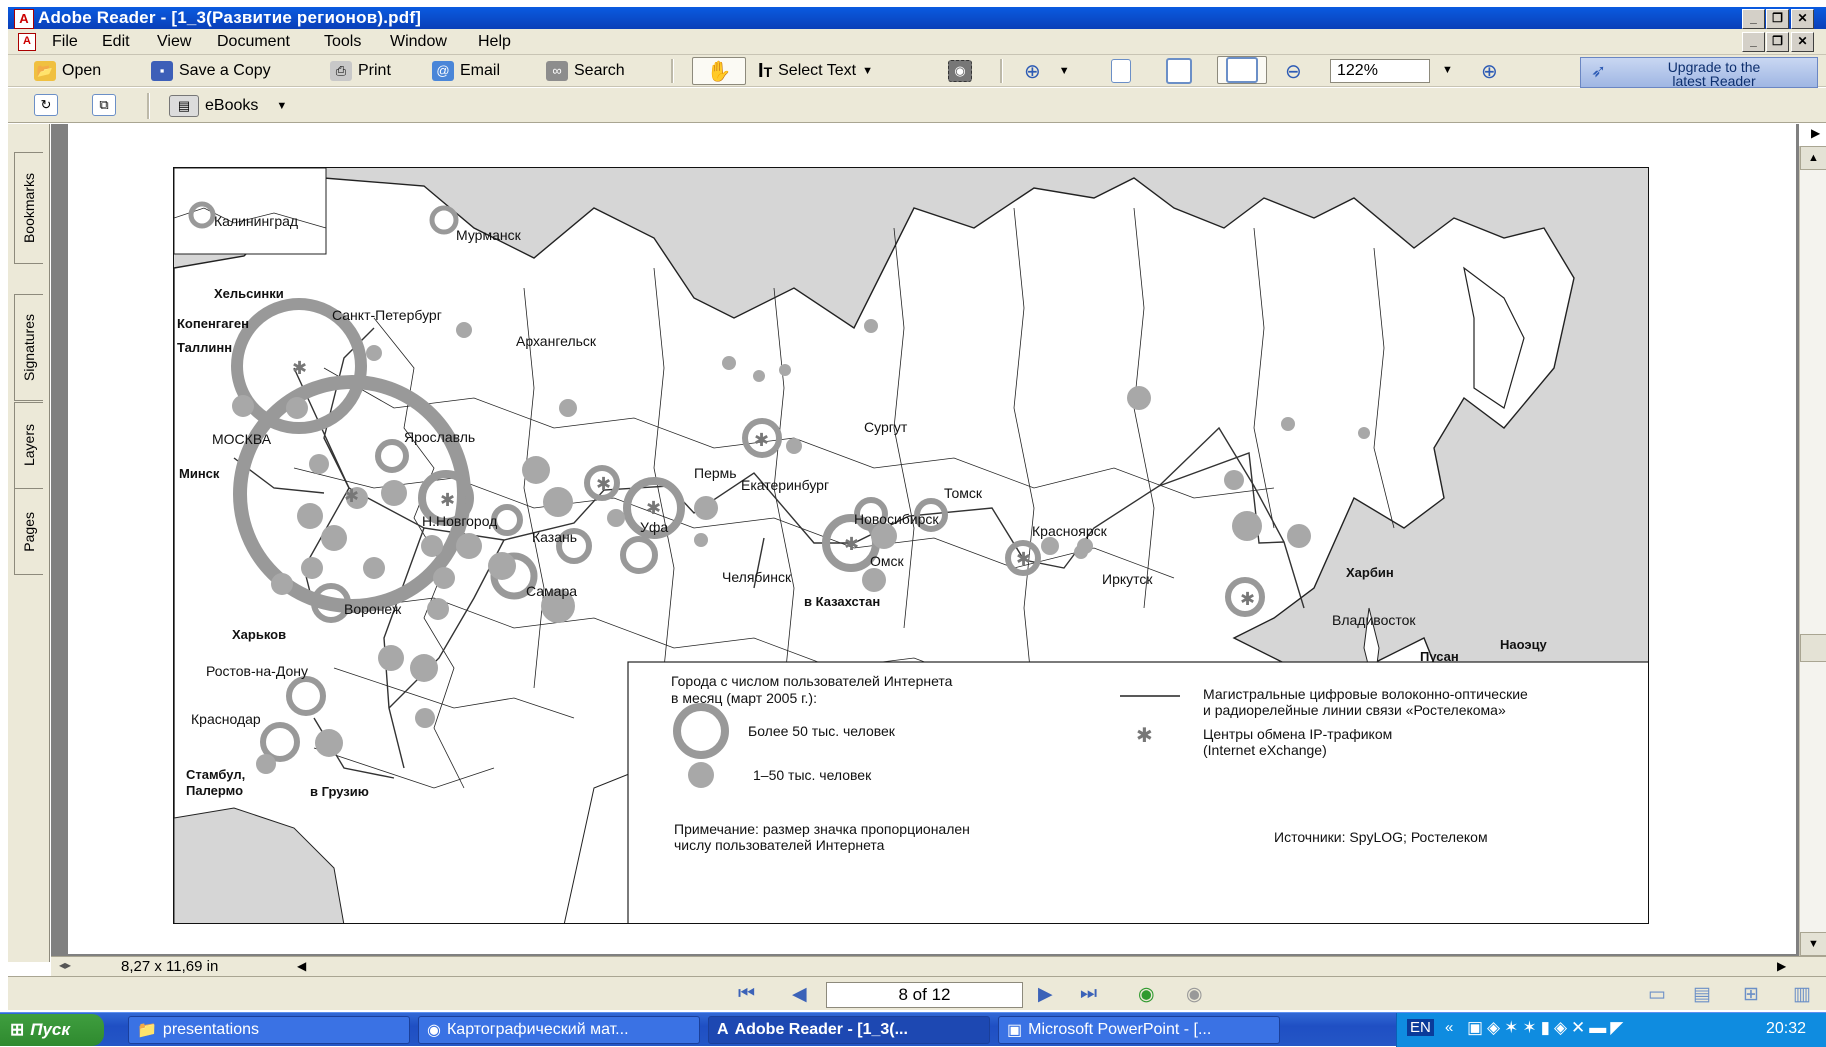 This screenshot has height=1047, width=1826. I want to click on menu-window: Window, so click(418, 42).